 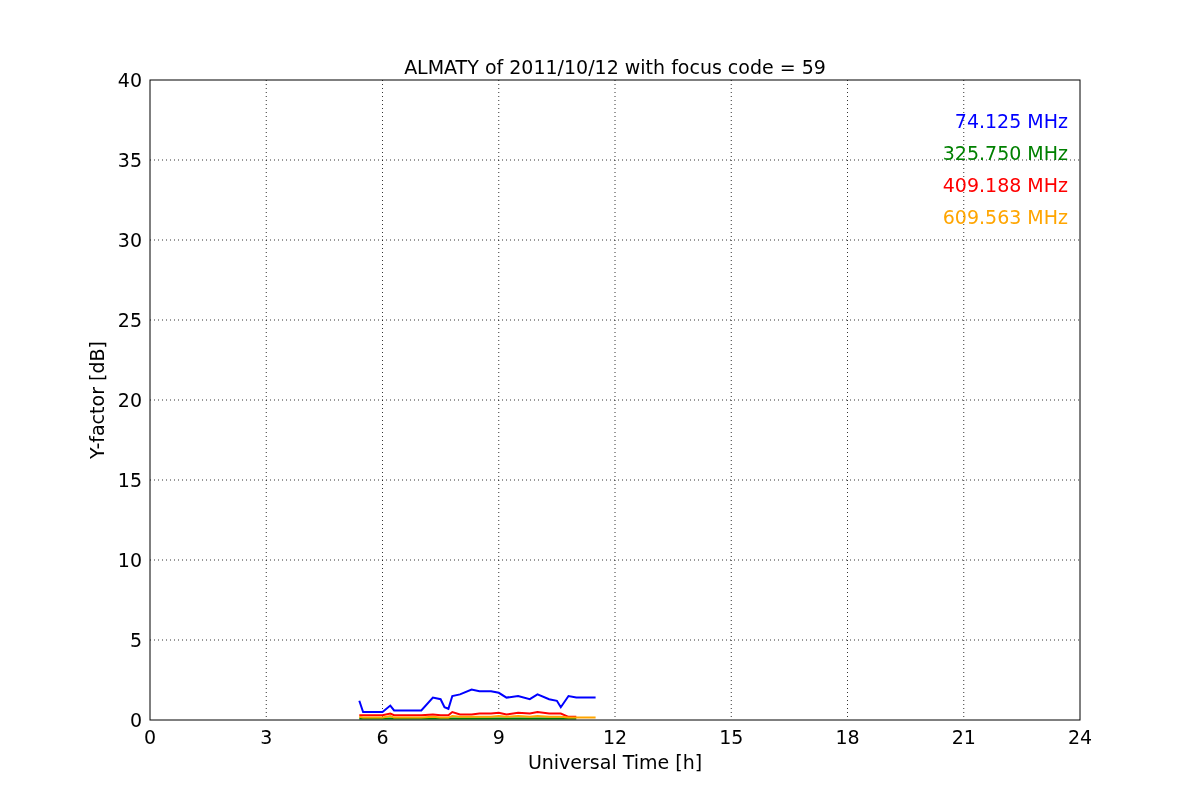 I want to click on y-tick-label: 30, so click(x=129, y=240).